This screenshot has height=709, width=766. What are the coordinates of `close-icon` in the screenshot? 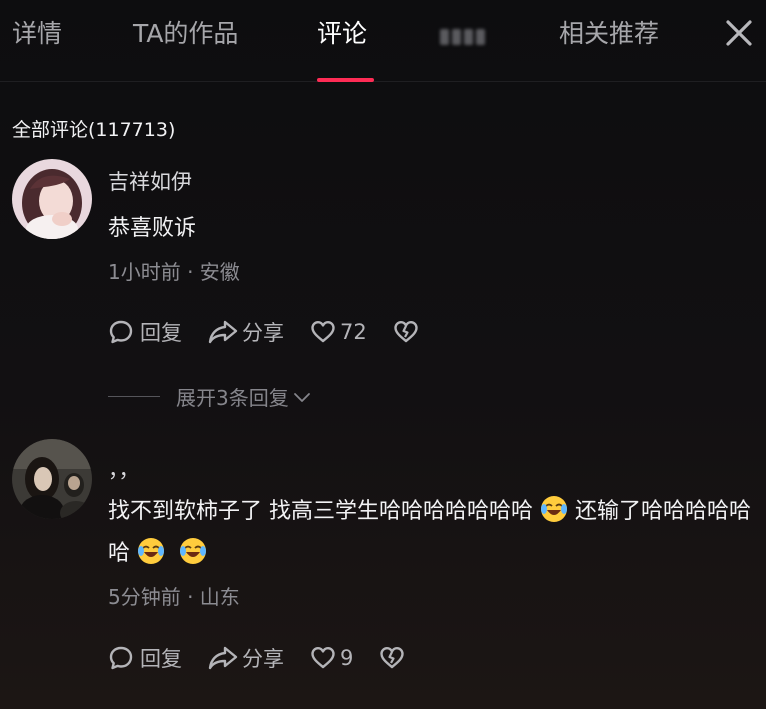 It's located at (739, 33).